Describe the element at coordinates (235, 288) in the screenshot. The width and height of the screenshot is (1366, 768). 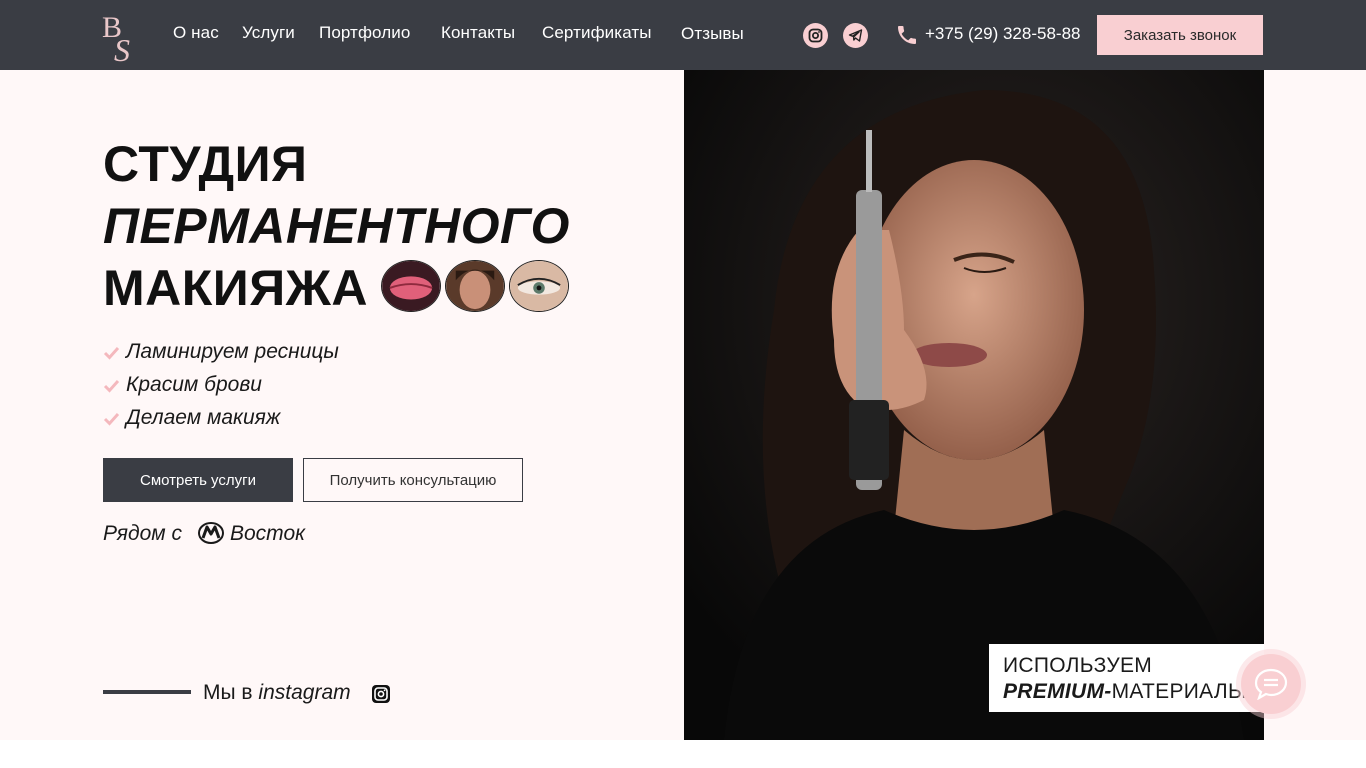
I see `hero-title-line3: МАКИЯЖА` at that location.